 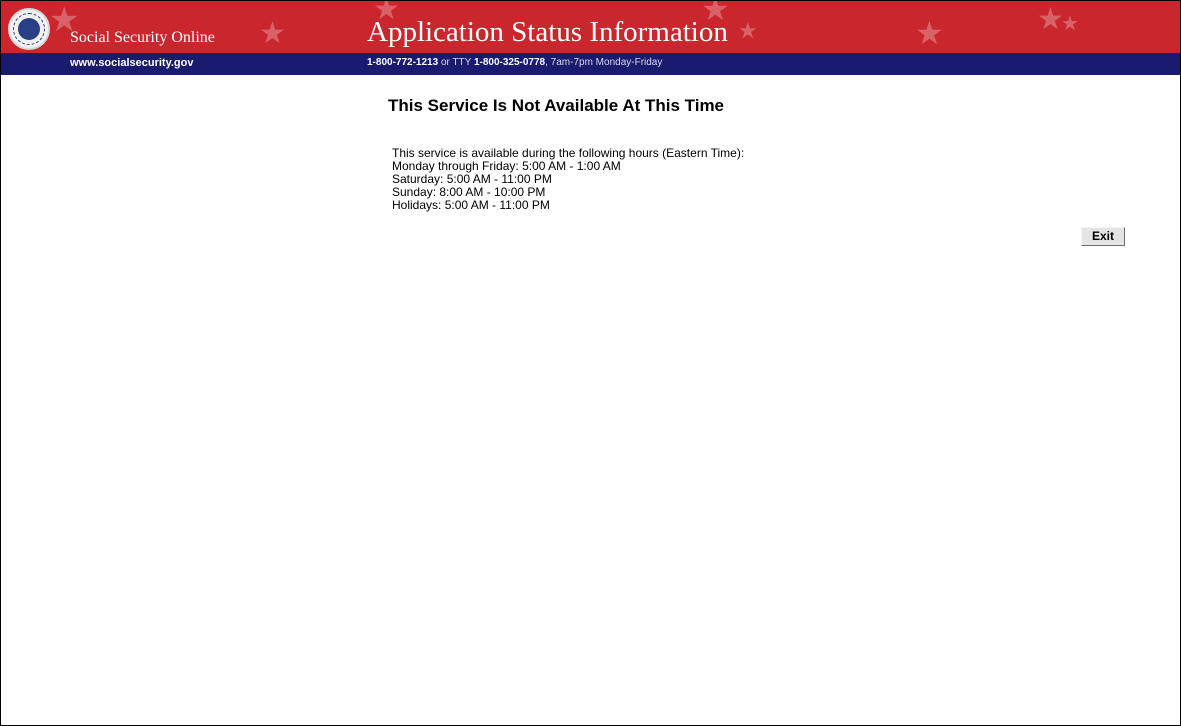 What do you see at coordinates (604, 62) in the screenshot?
I see `contact-hours: , 7am-7pm Monday-Friday` at bounding box center [604, 62].